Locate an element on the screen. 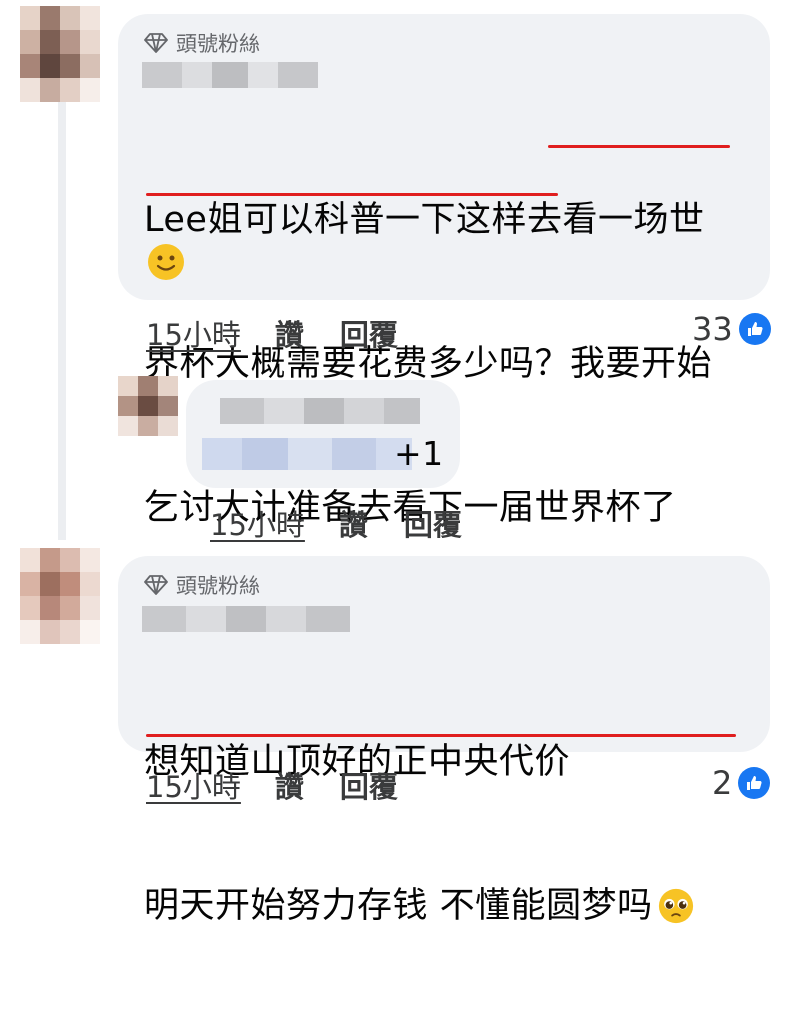 Image resolution: width=800 pixels, height=1026 pixels. reaction-number: 2 is located at coordinates (722, 783).